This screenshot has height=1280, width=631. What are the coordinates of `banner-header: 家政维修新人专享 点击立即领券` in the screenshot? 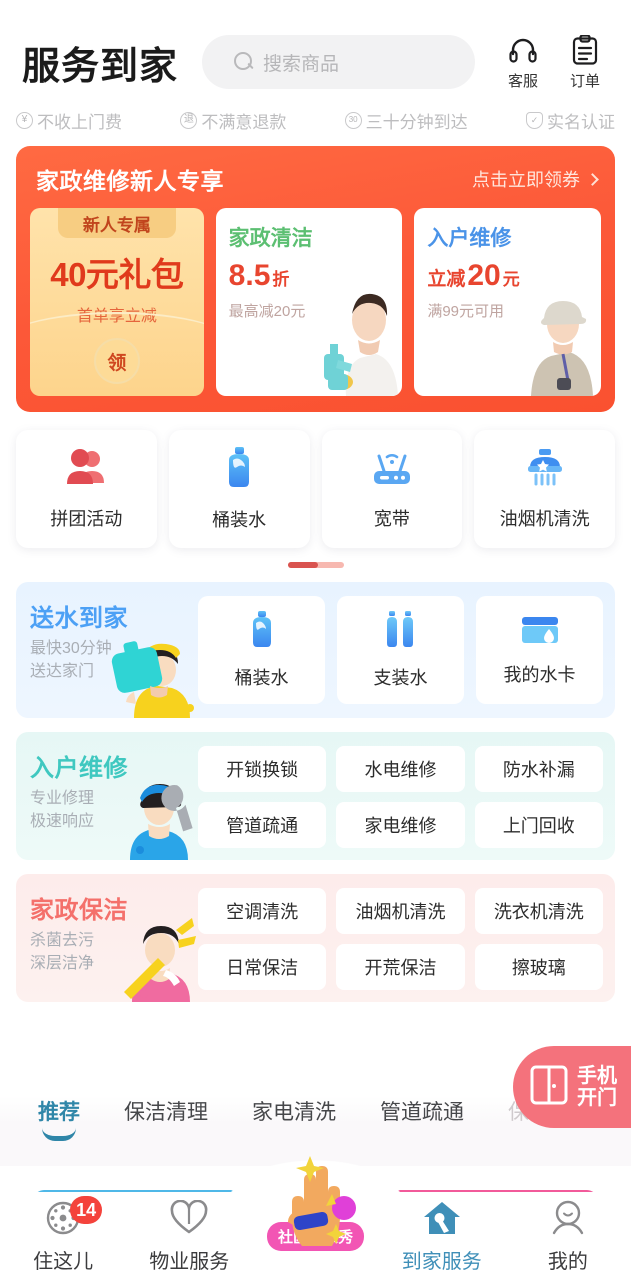 It's located at (315, 184).